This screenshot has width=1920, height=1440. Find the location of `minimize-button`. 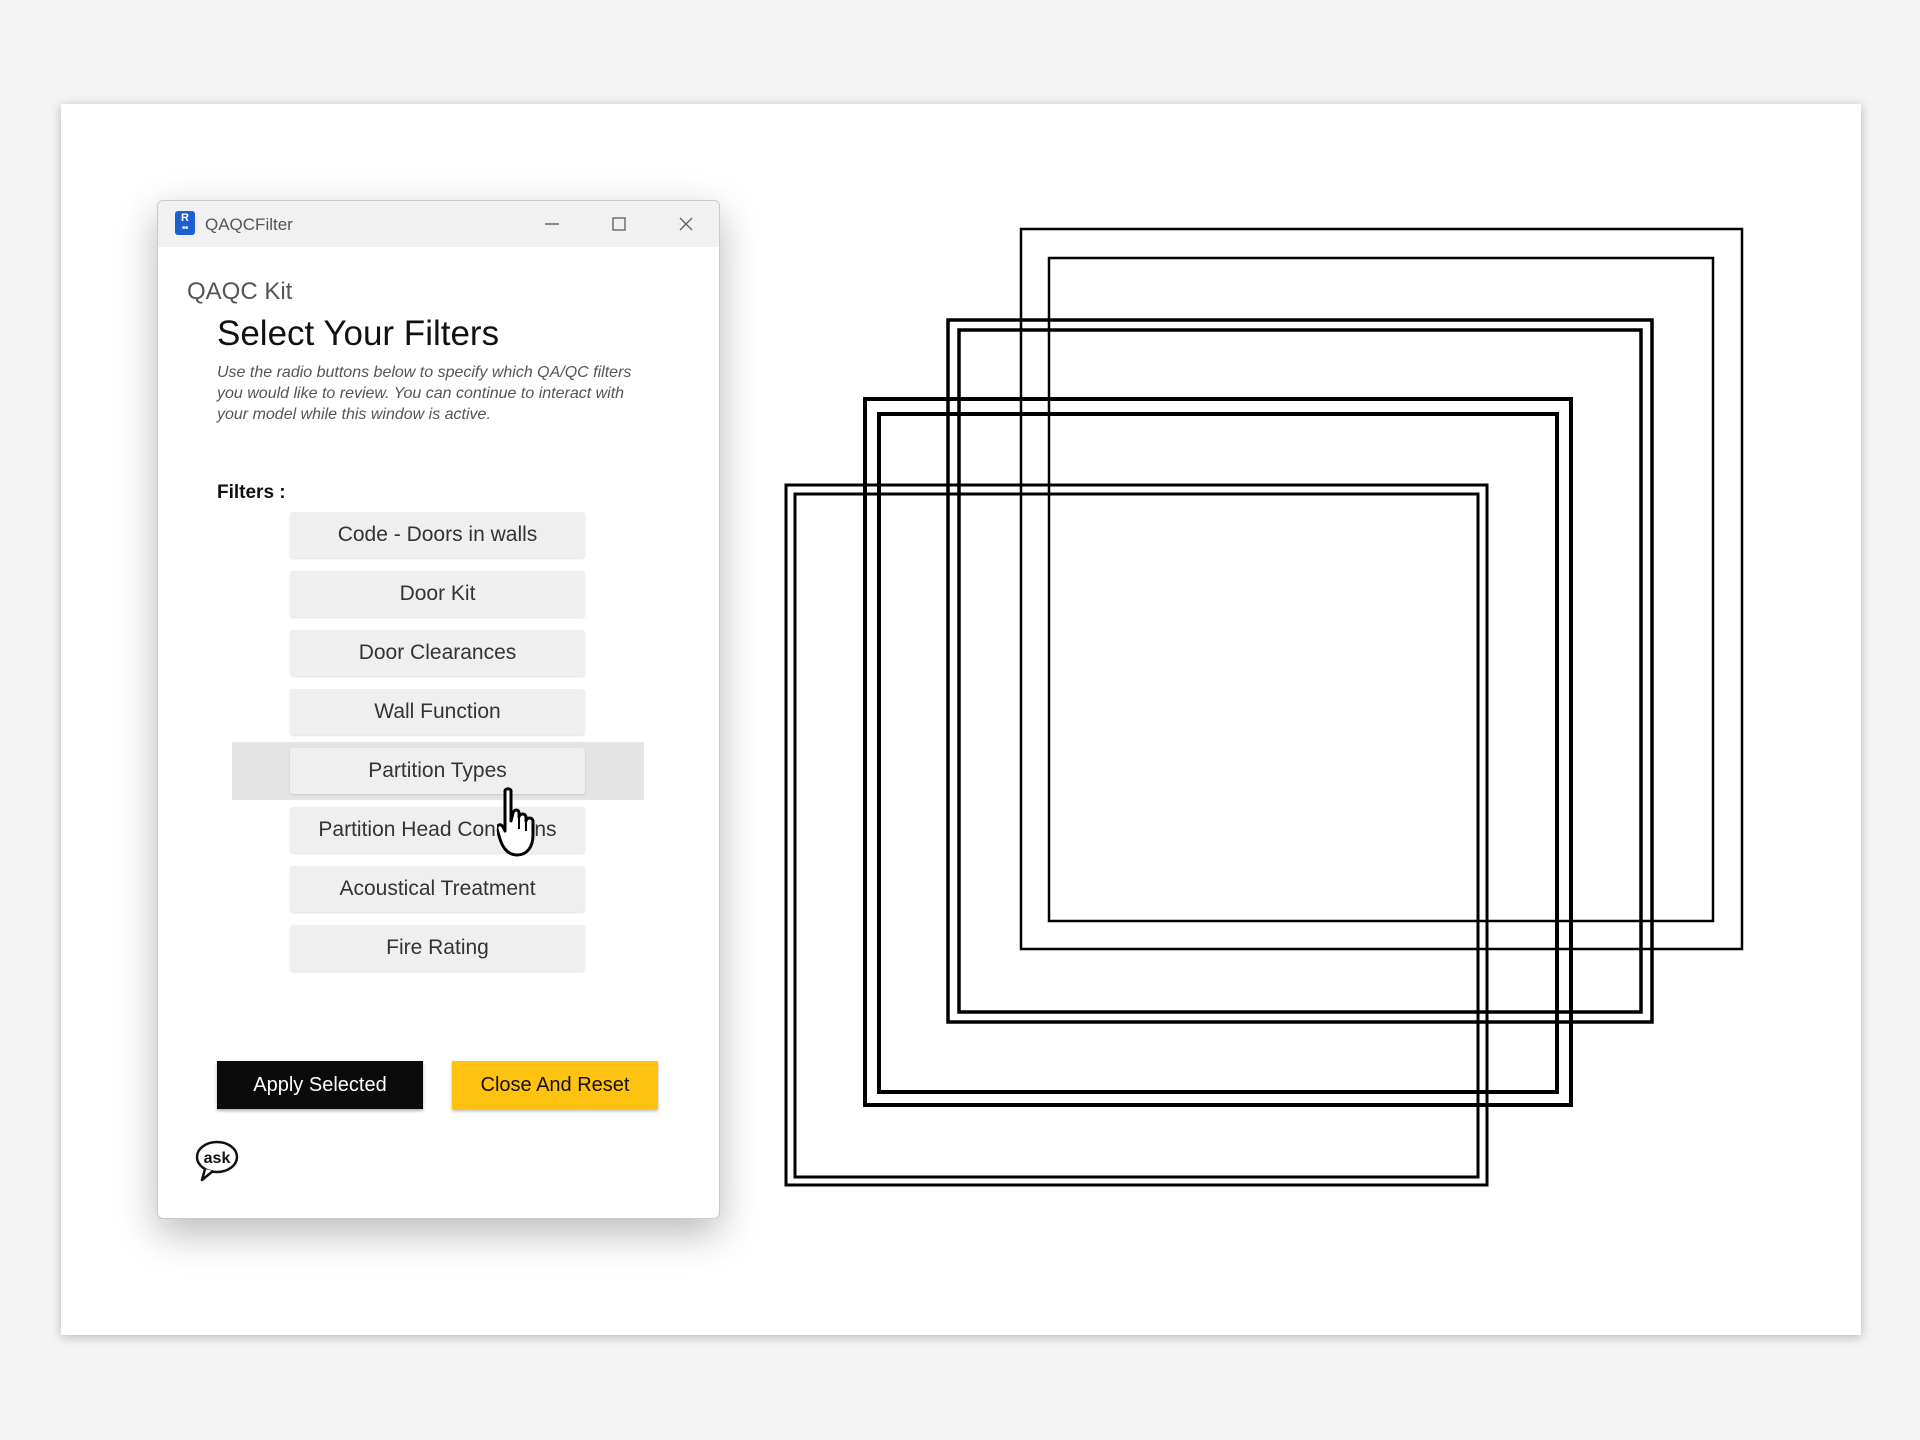

minimize-button is located at coordinates (552, 224).